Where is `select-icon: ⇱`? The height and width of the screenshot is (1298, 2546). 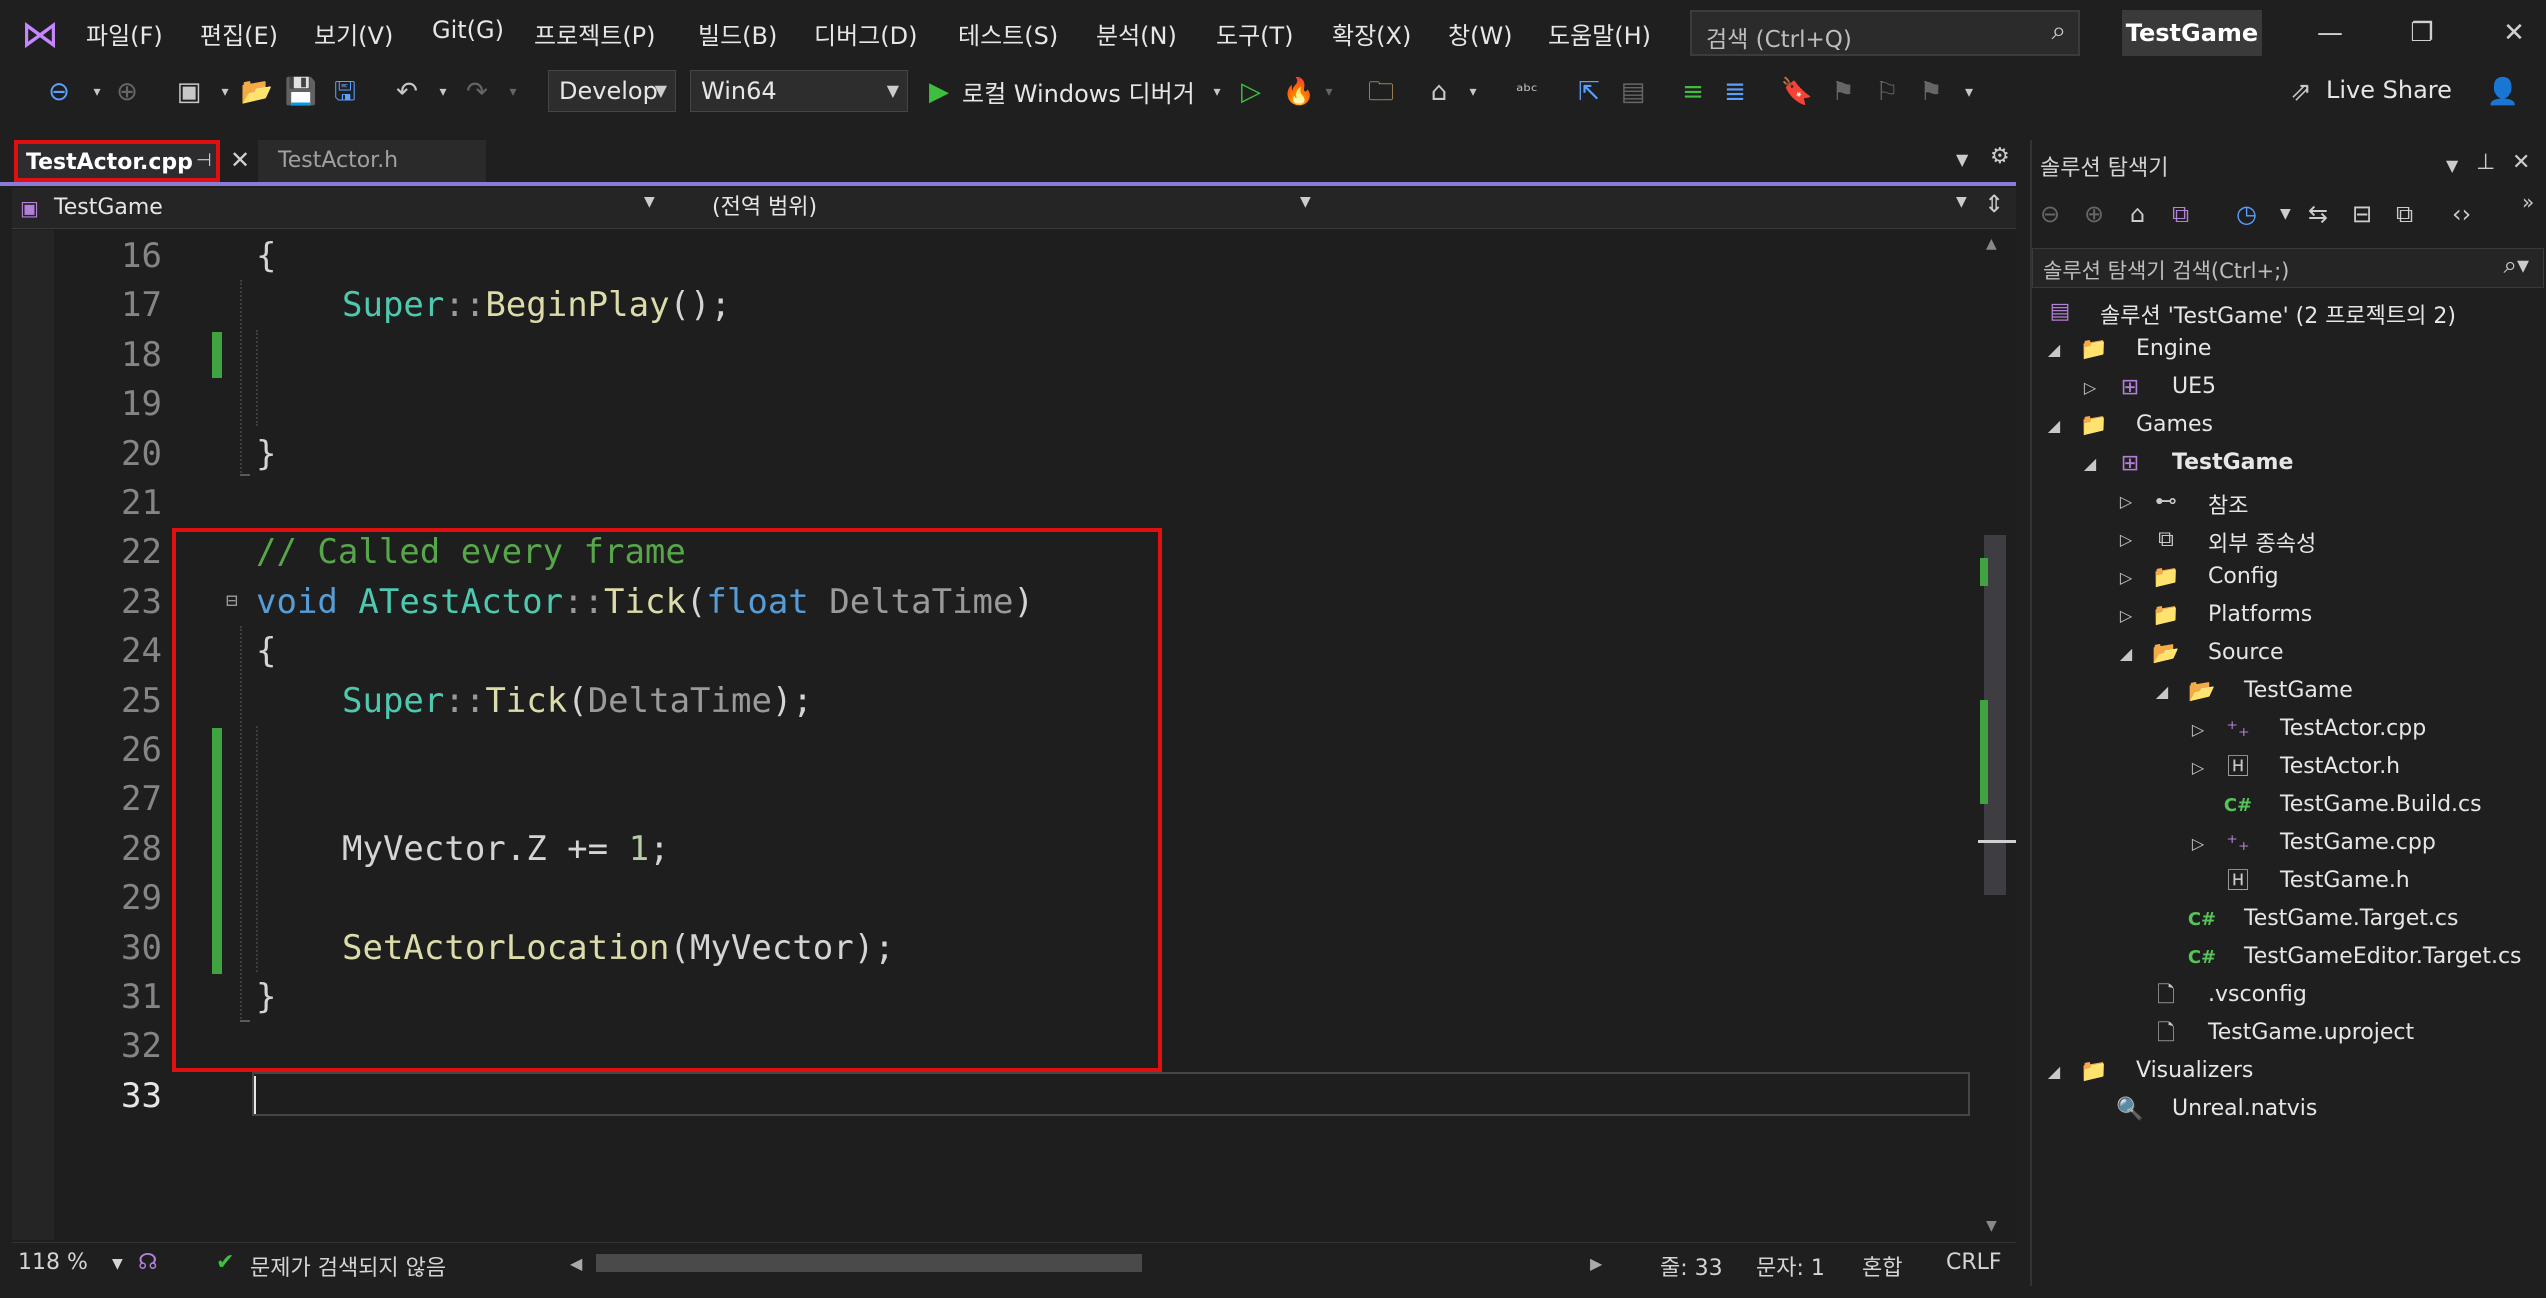
select-icon: ⇱ is located at coordinates (1589, 92).